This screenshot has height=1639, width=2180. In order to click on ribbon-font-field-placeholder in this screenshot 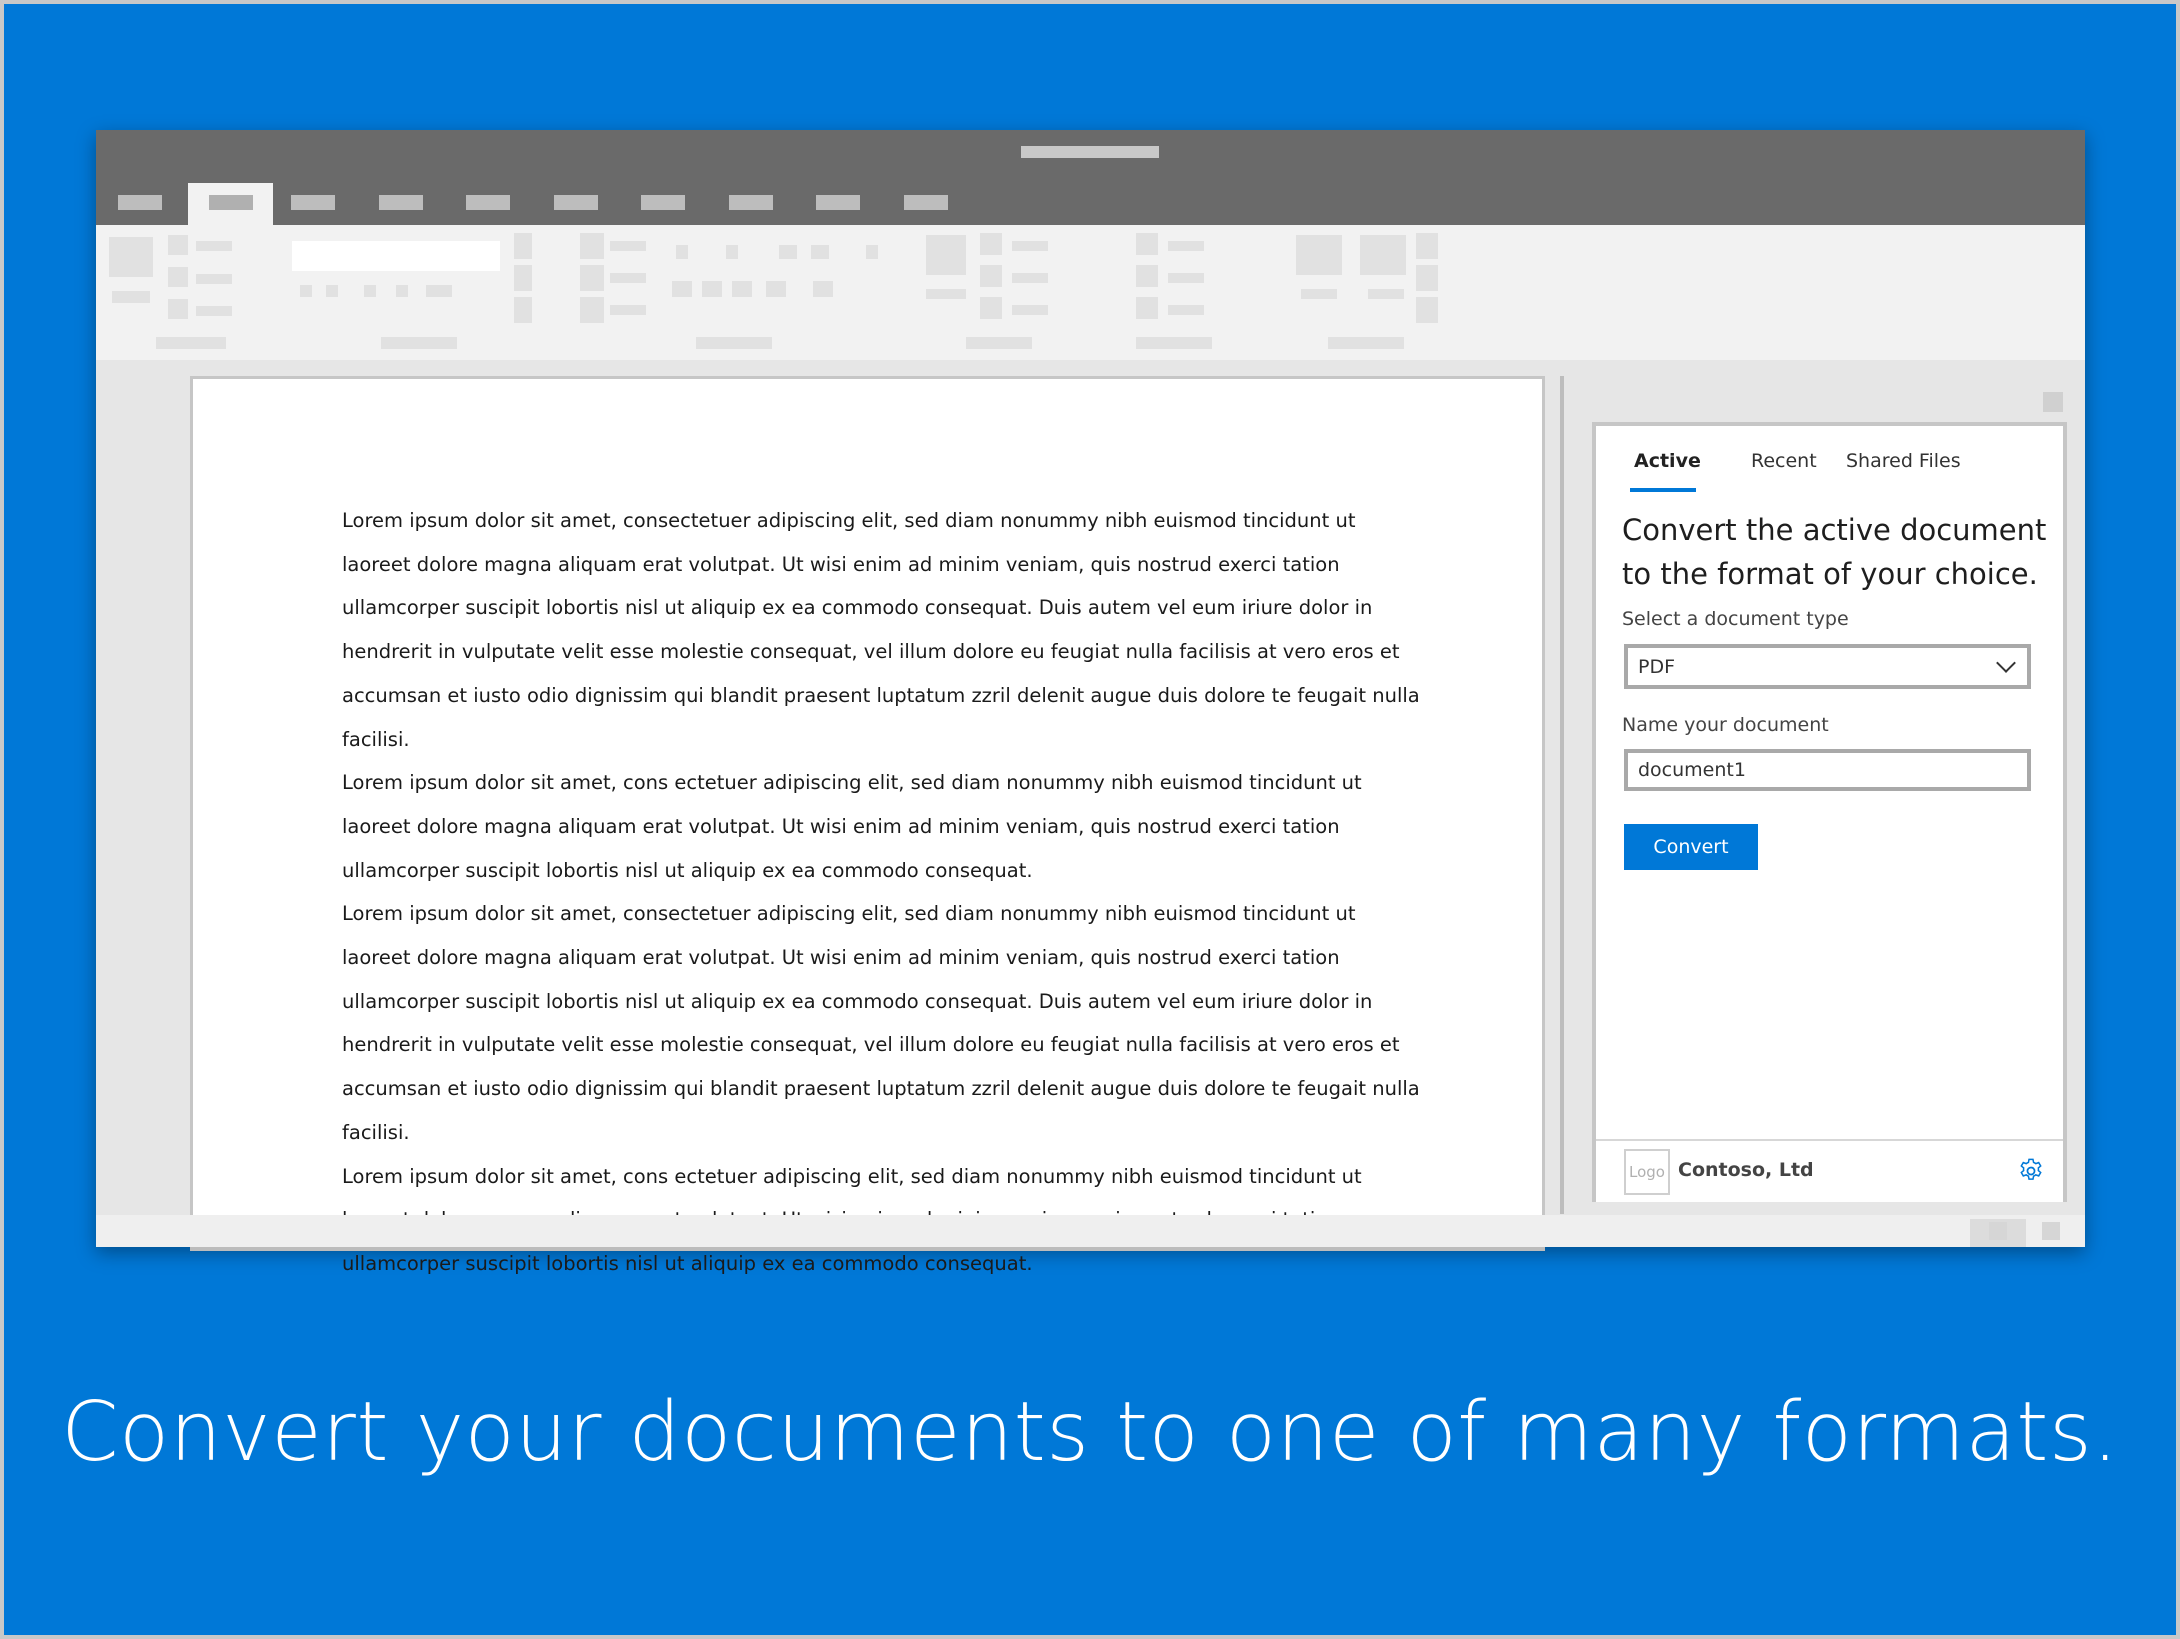, I will do `click(396, 256)`.